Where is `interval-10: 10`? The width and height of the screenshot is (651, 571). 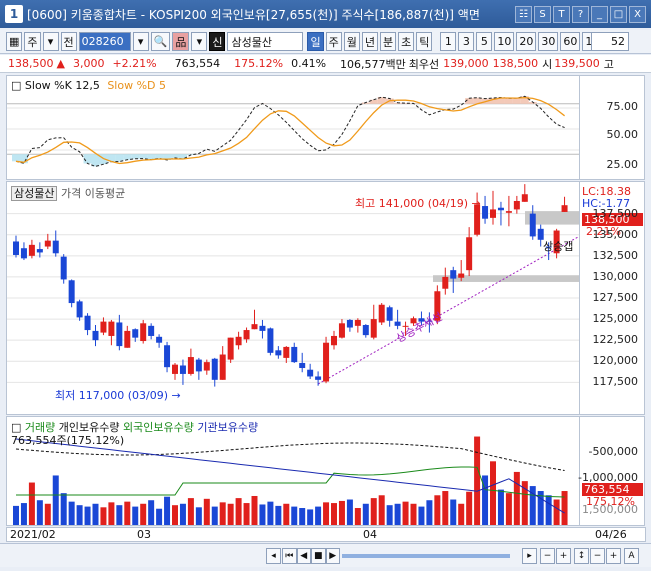 interval-10: 10 is located at coordinates (504, 41).